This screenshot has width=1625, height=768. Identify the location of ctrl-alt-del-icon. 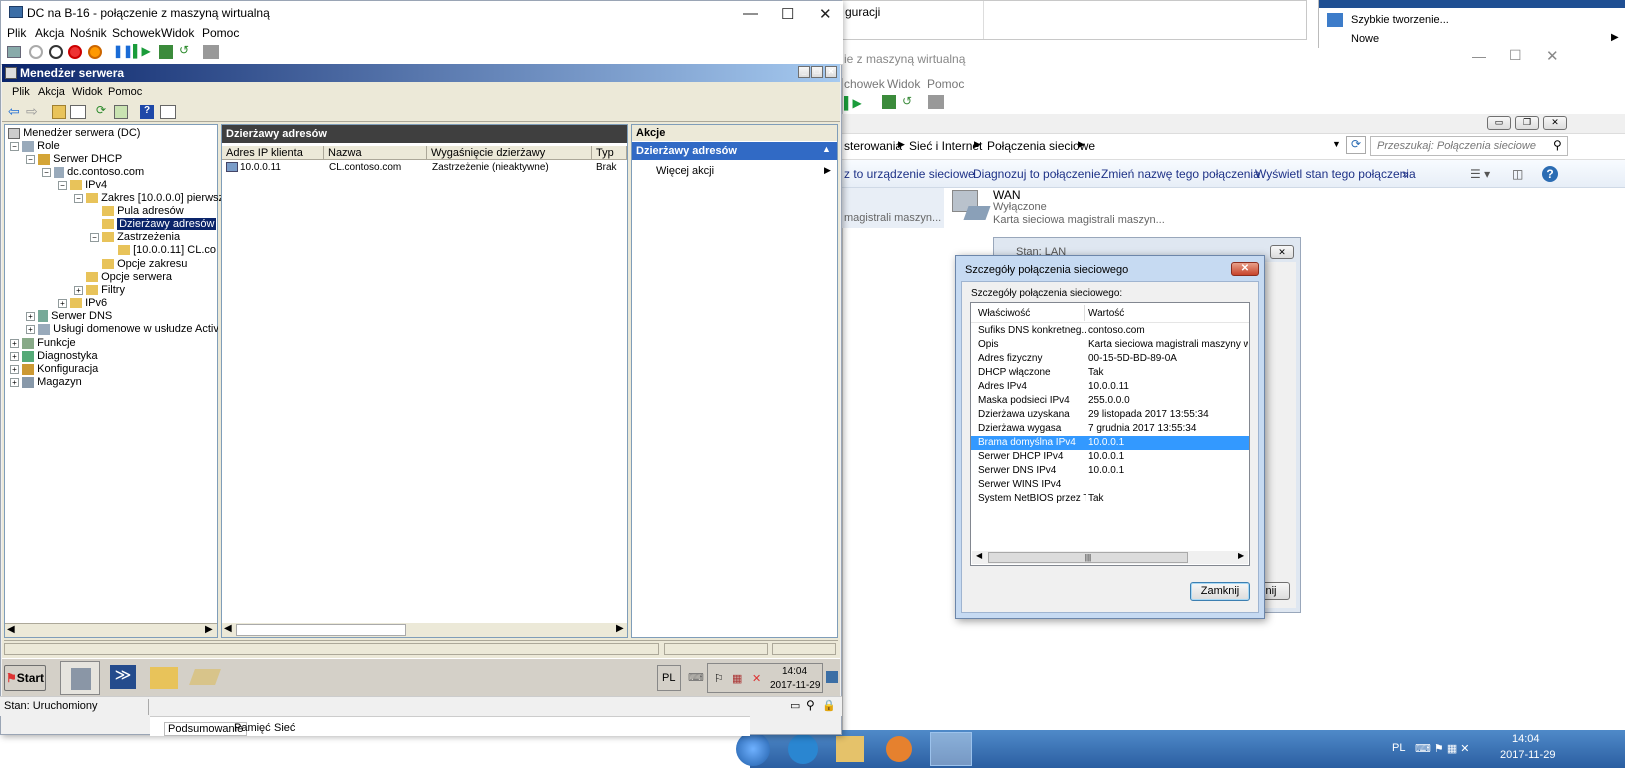
(14, 52).